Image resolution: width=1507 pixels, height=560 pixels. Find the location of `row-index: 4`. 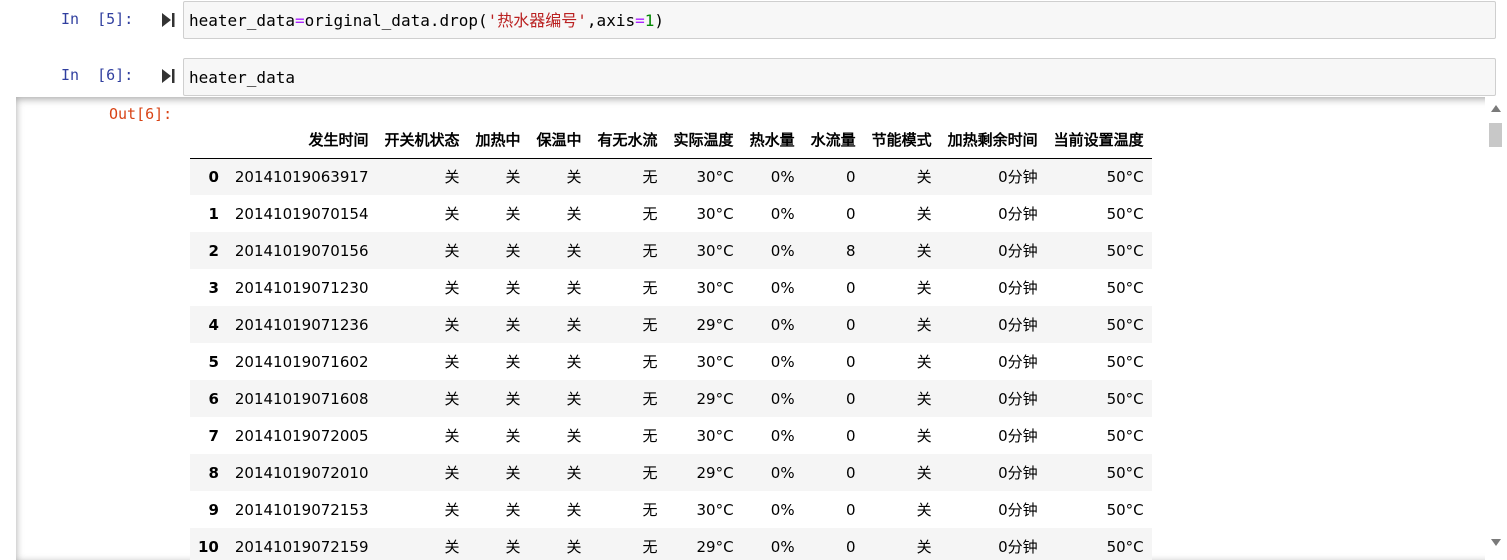

row-index: 4 is located at coordinates (213, 324).